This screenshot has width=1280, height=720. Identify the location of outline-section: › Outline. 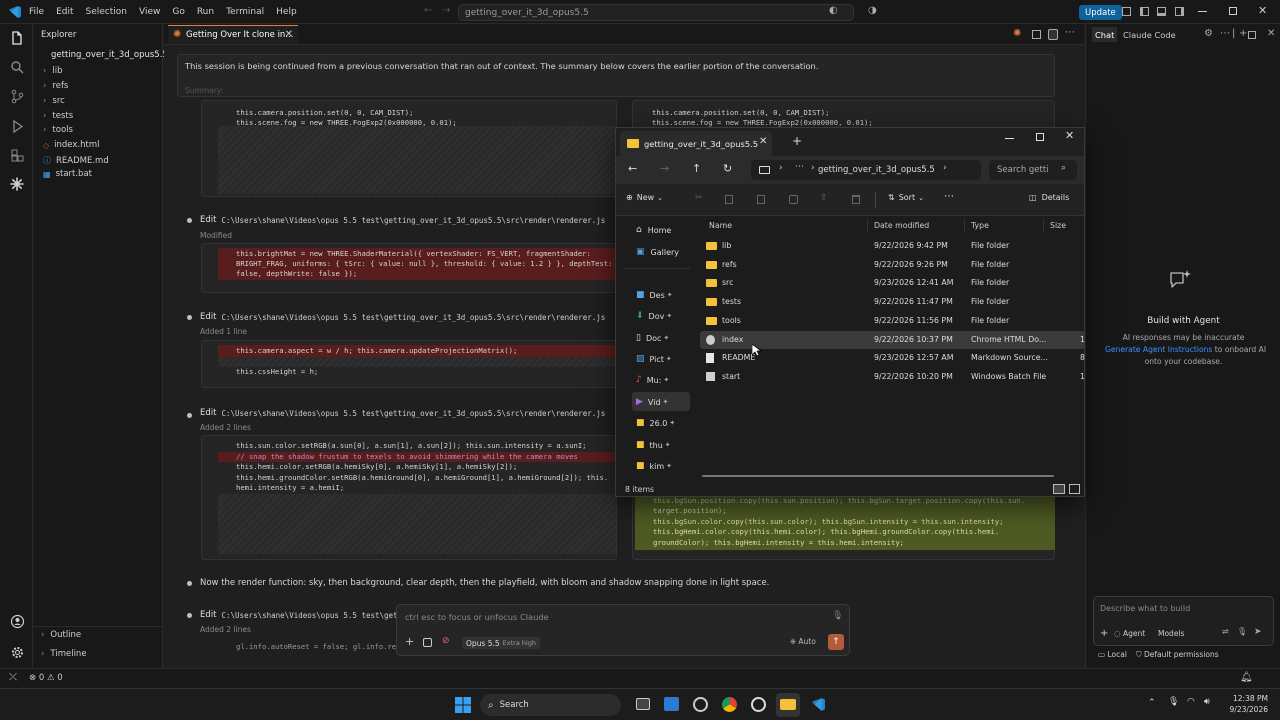
(61, 635).